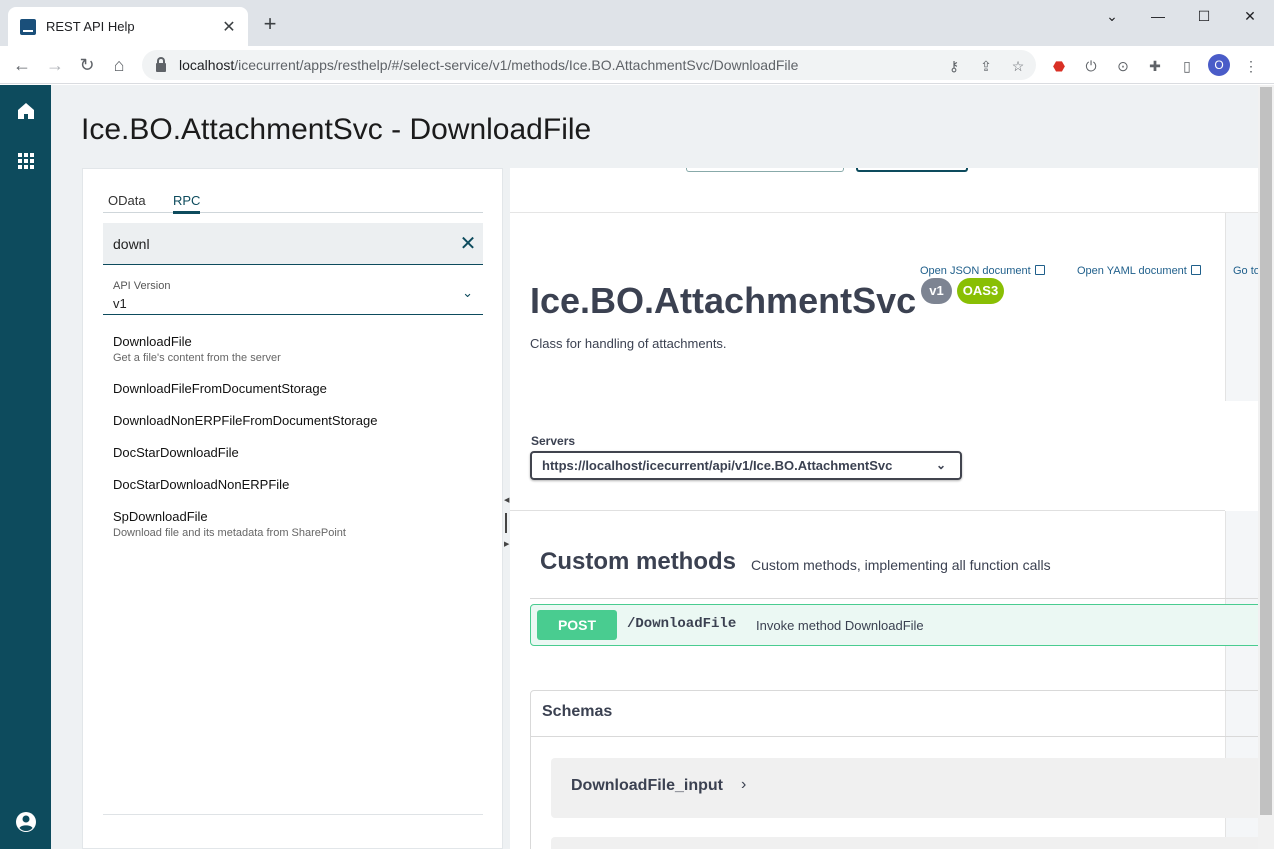 The height and width of the screenshot is (849, 1274). What do you see at coordinates (152, 341) in the screenshot?
I see `method-name: DownloadFile` at bounding box center [152, 341].